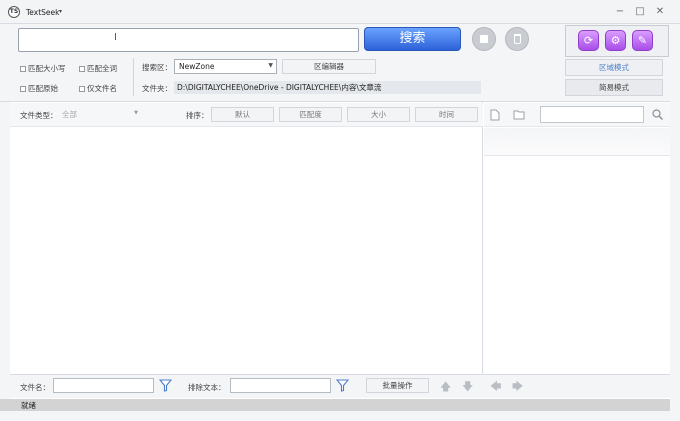 The image size is (680, 421). What do you see at coordinates (225, 66) in the screenshot?
I see `search-zone-select: NewZone ▼` at bounding box center [225, 66].